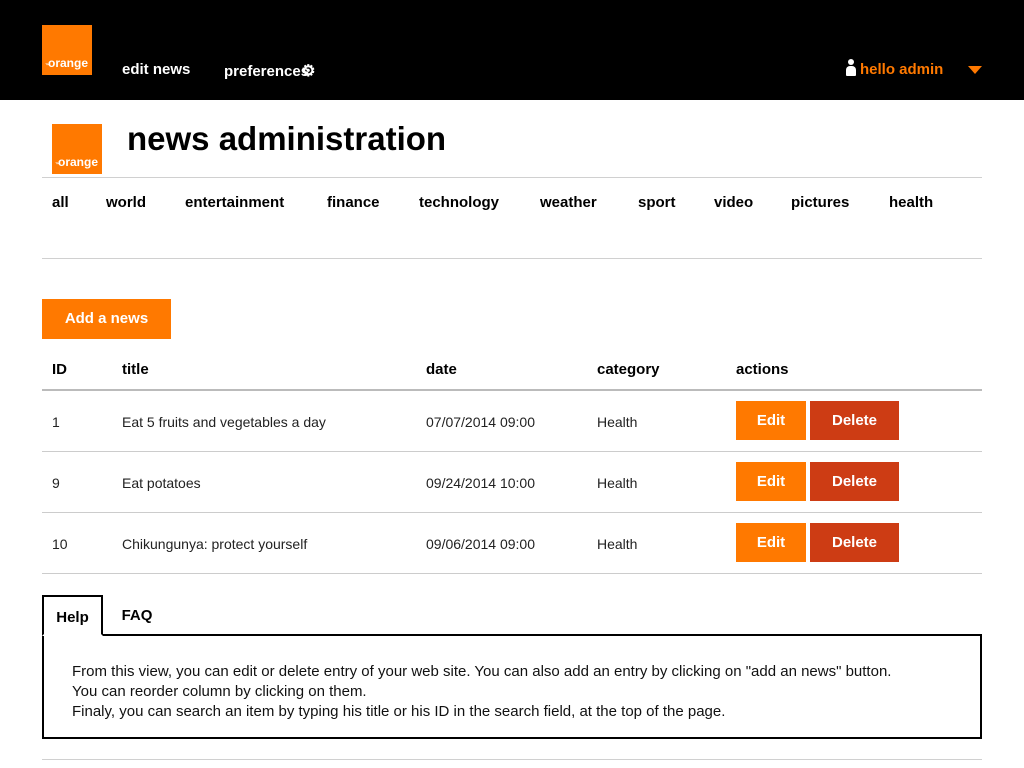  What do you see at coordinates (60, 544) in the screenshot?
I see `cell-id: 10` at bounding box center [60, 544].